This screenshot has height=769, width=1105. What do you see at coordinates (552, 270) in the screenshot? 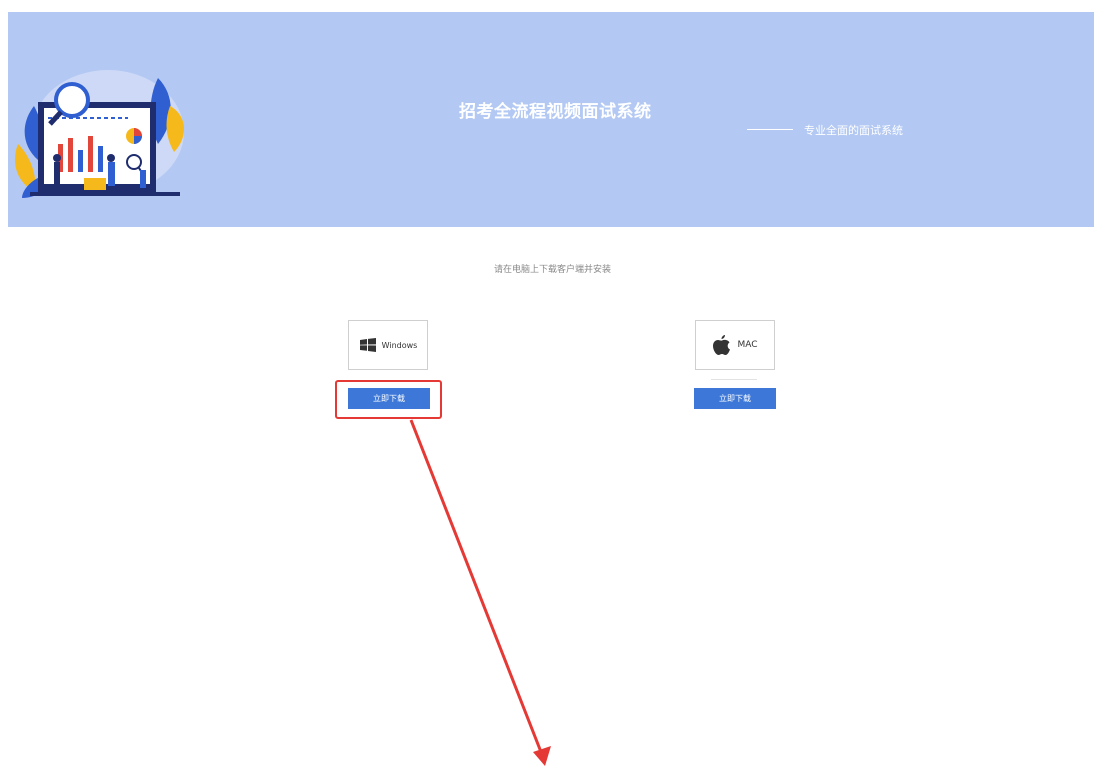
I see `install-instruction: 请在电脑上下载客户端并安装` at bounding box center [552, 270].